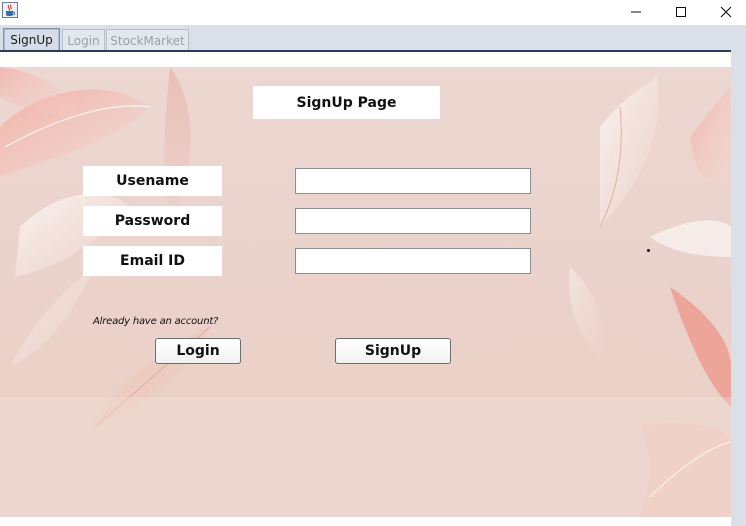 Image resolution: width=746 pixels, height=526 pixels. I want to click on username-label: Usename, so click(152, 181).